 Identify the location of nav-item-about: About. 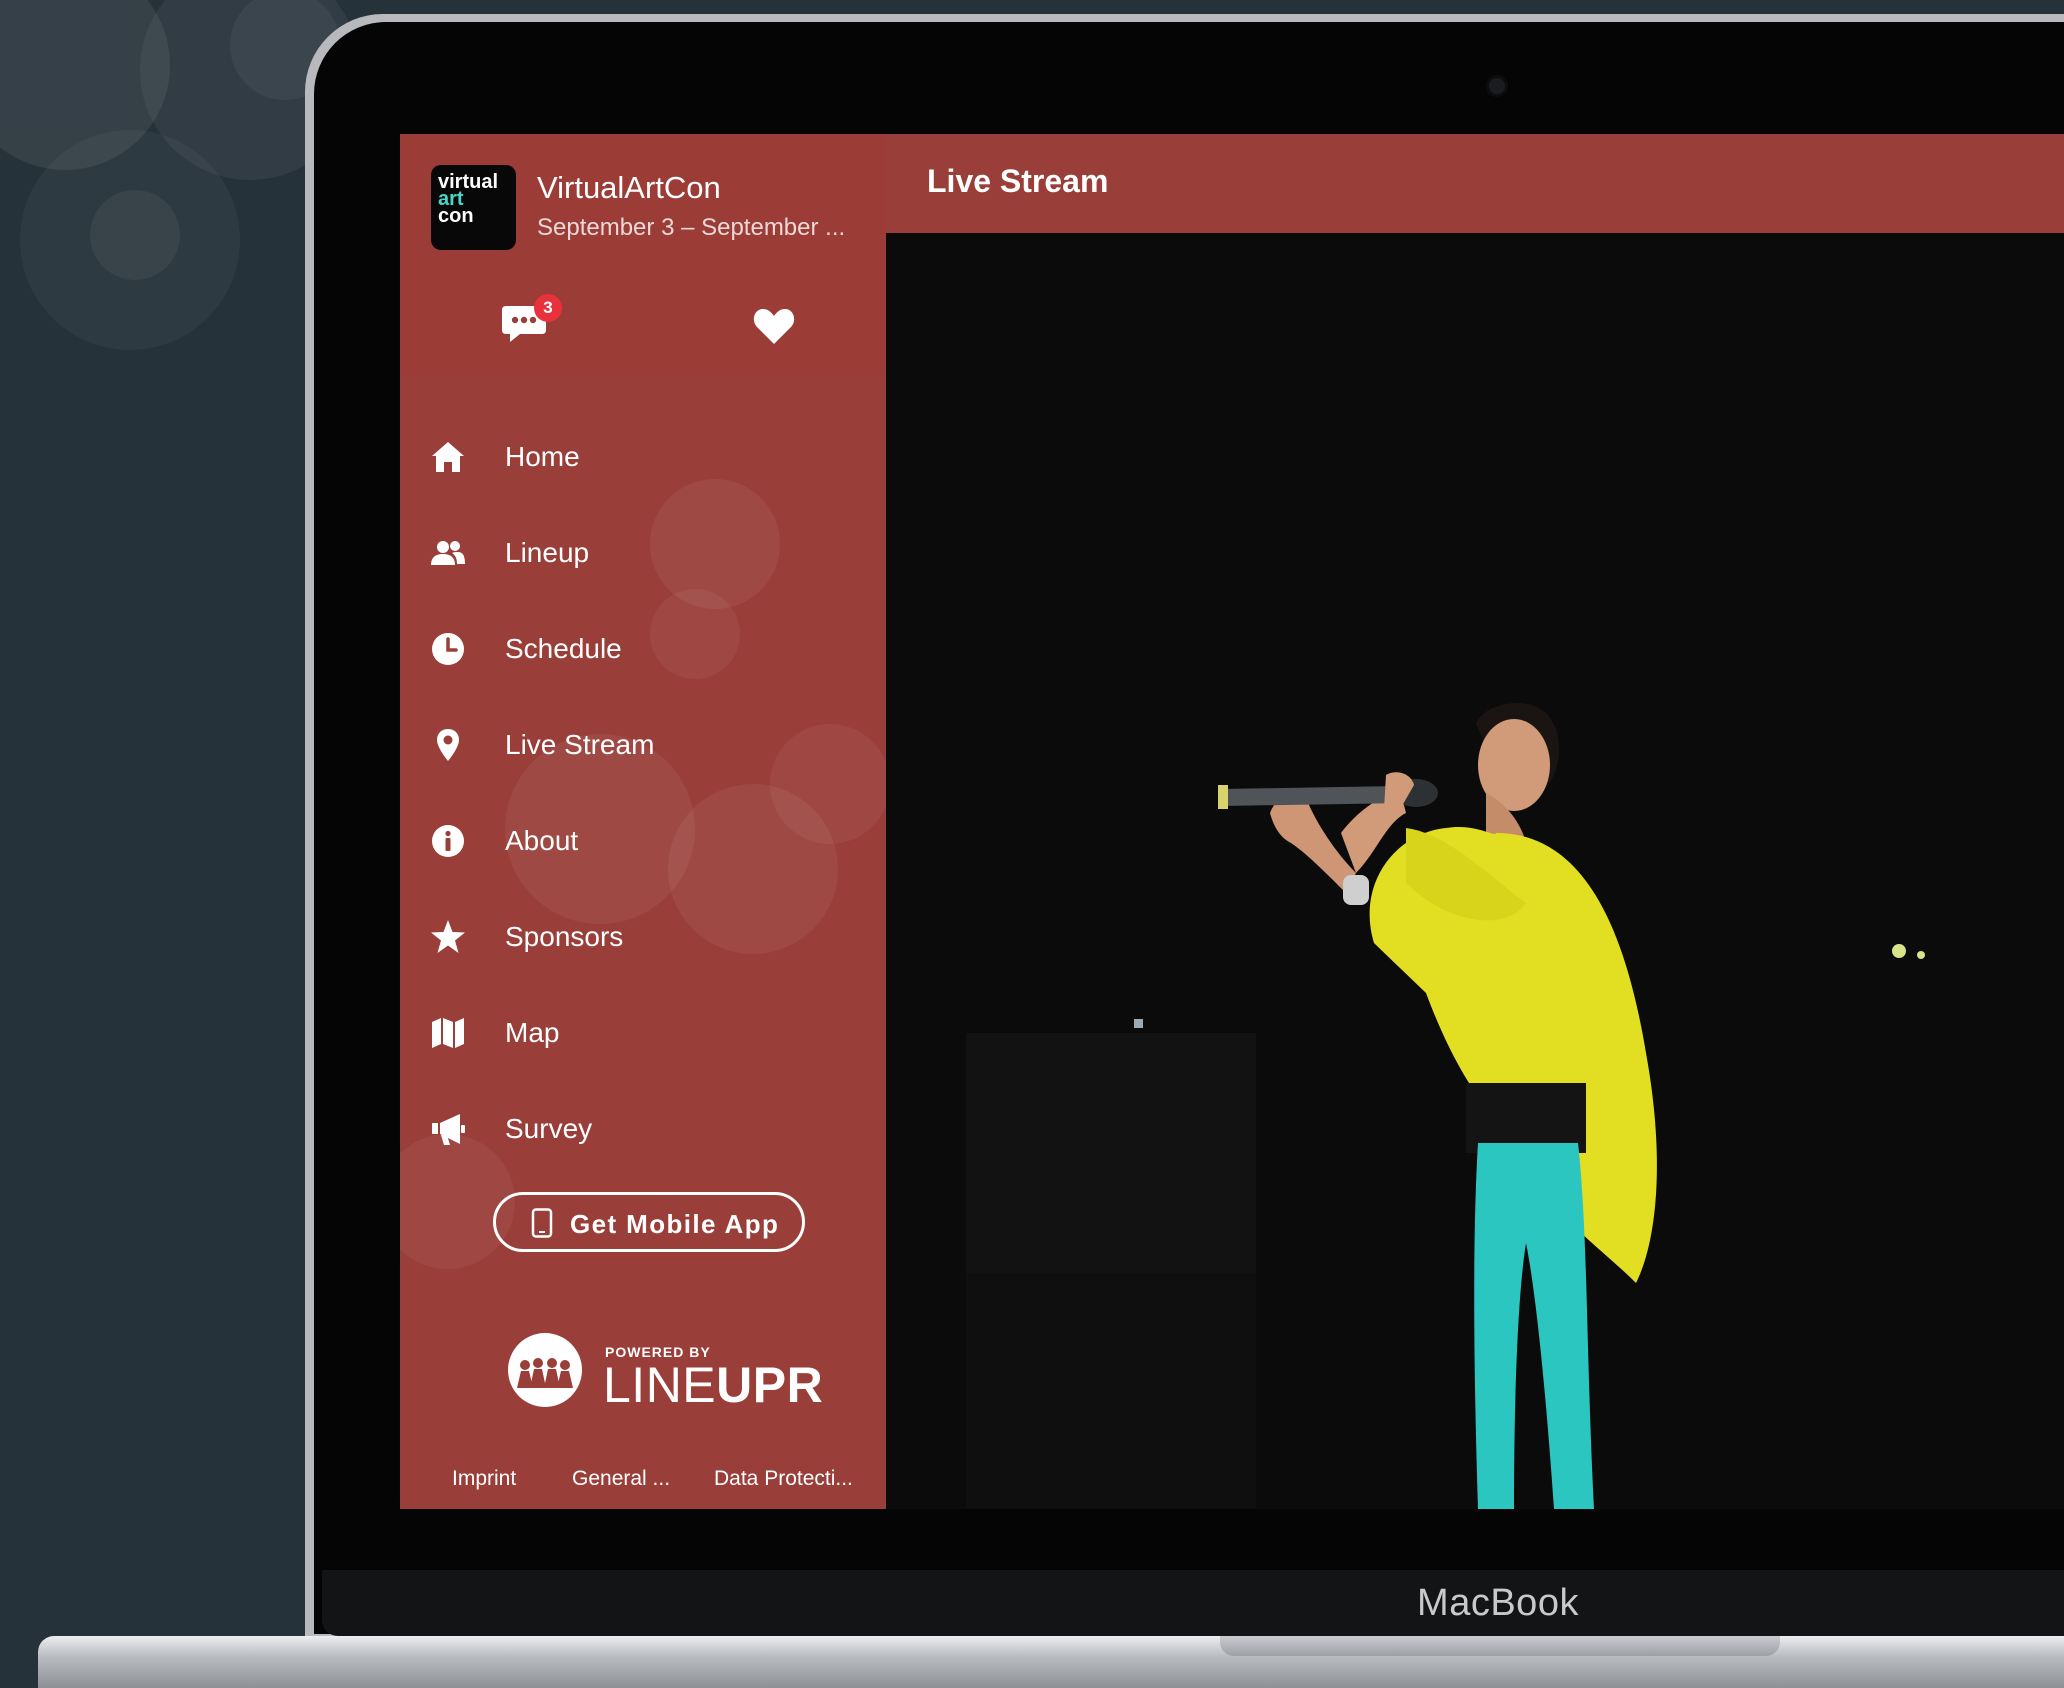
(643, 841).